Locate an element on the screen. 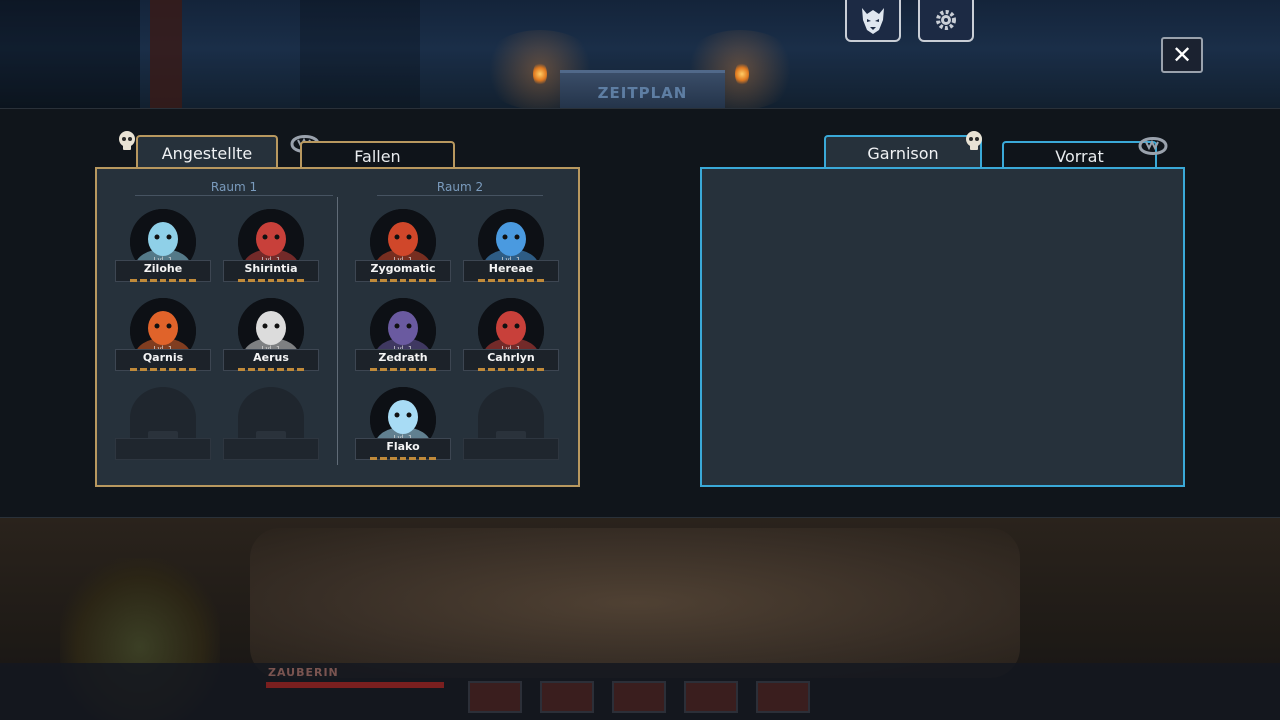 This screenshot has width=1280, height=720. unit-name: Aerus is located at coordinates (271, 357).